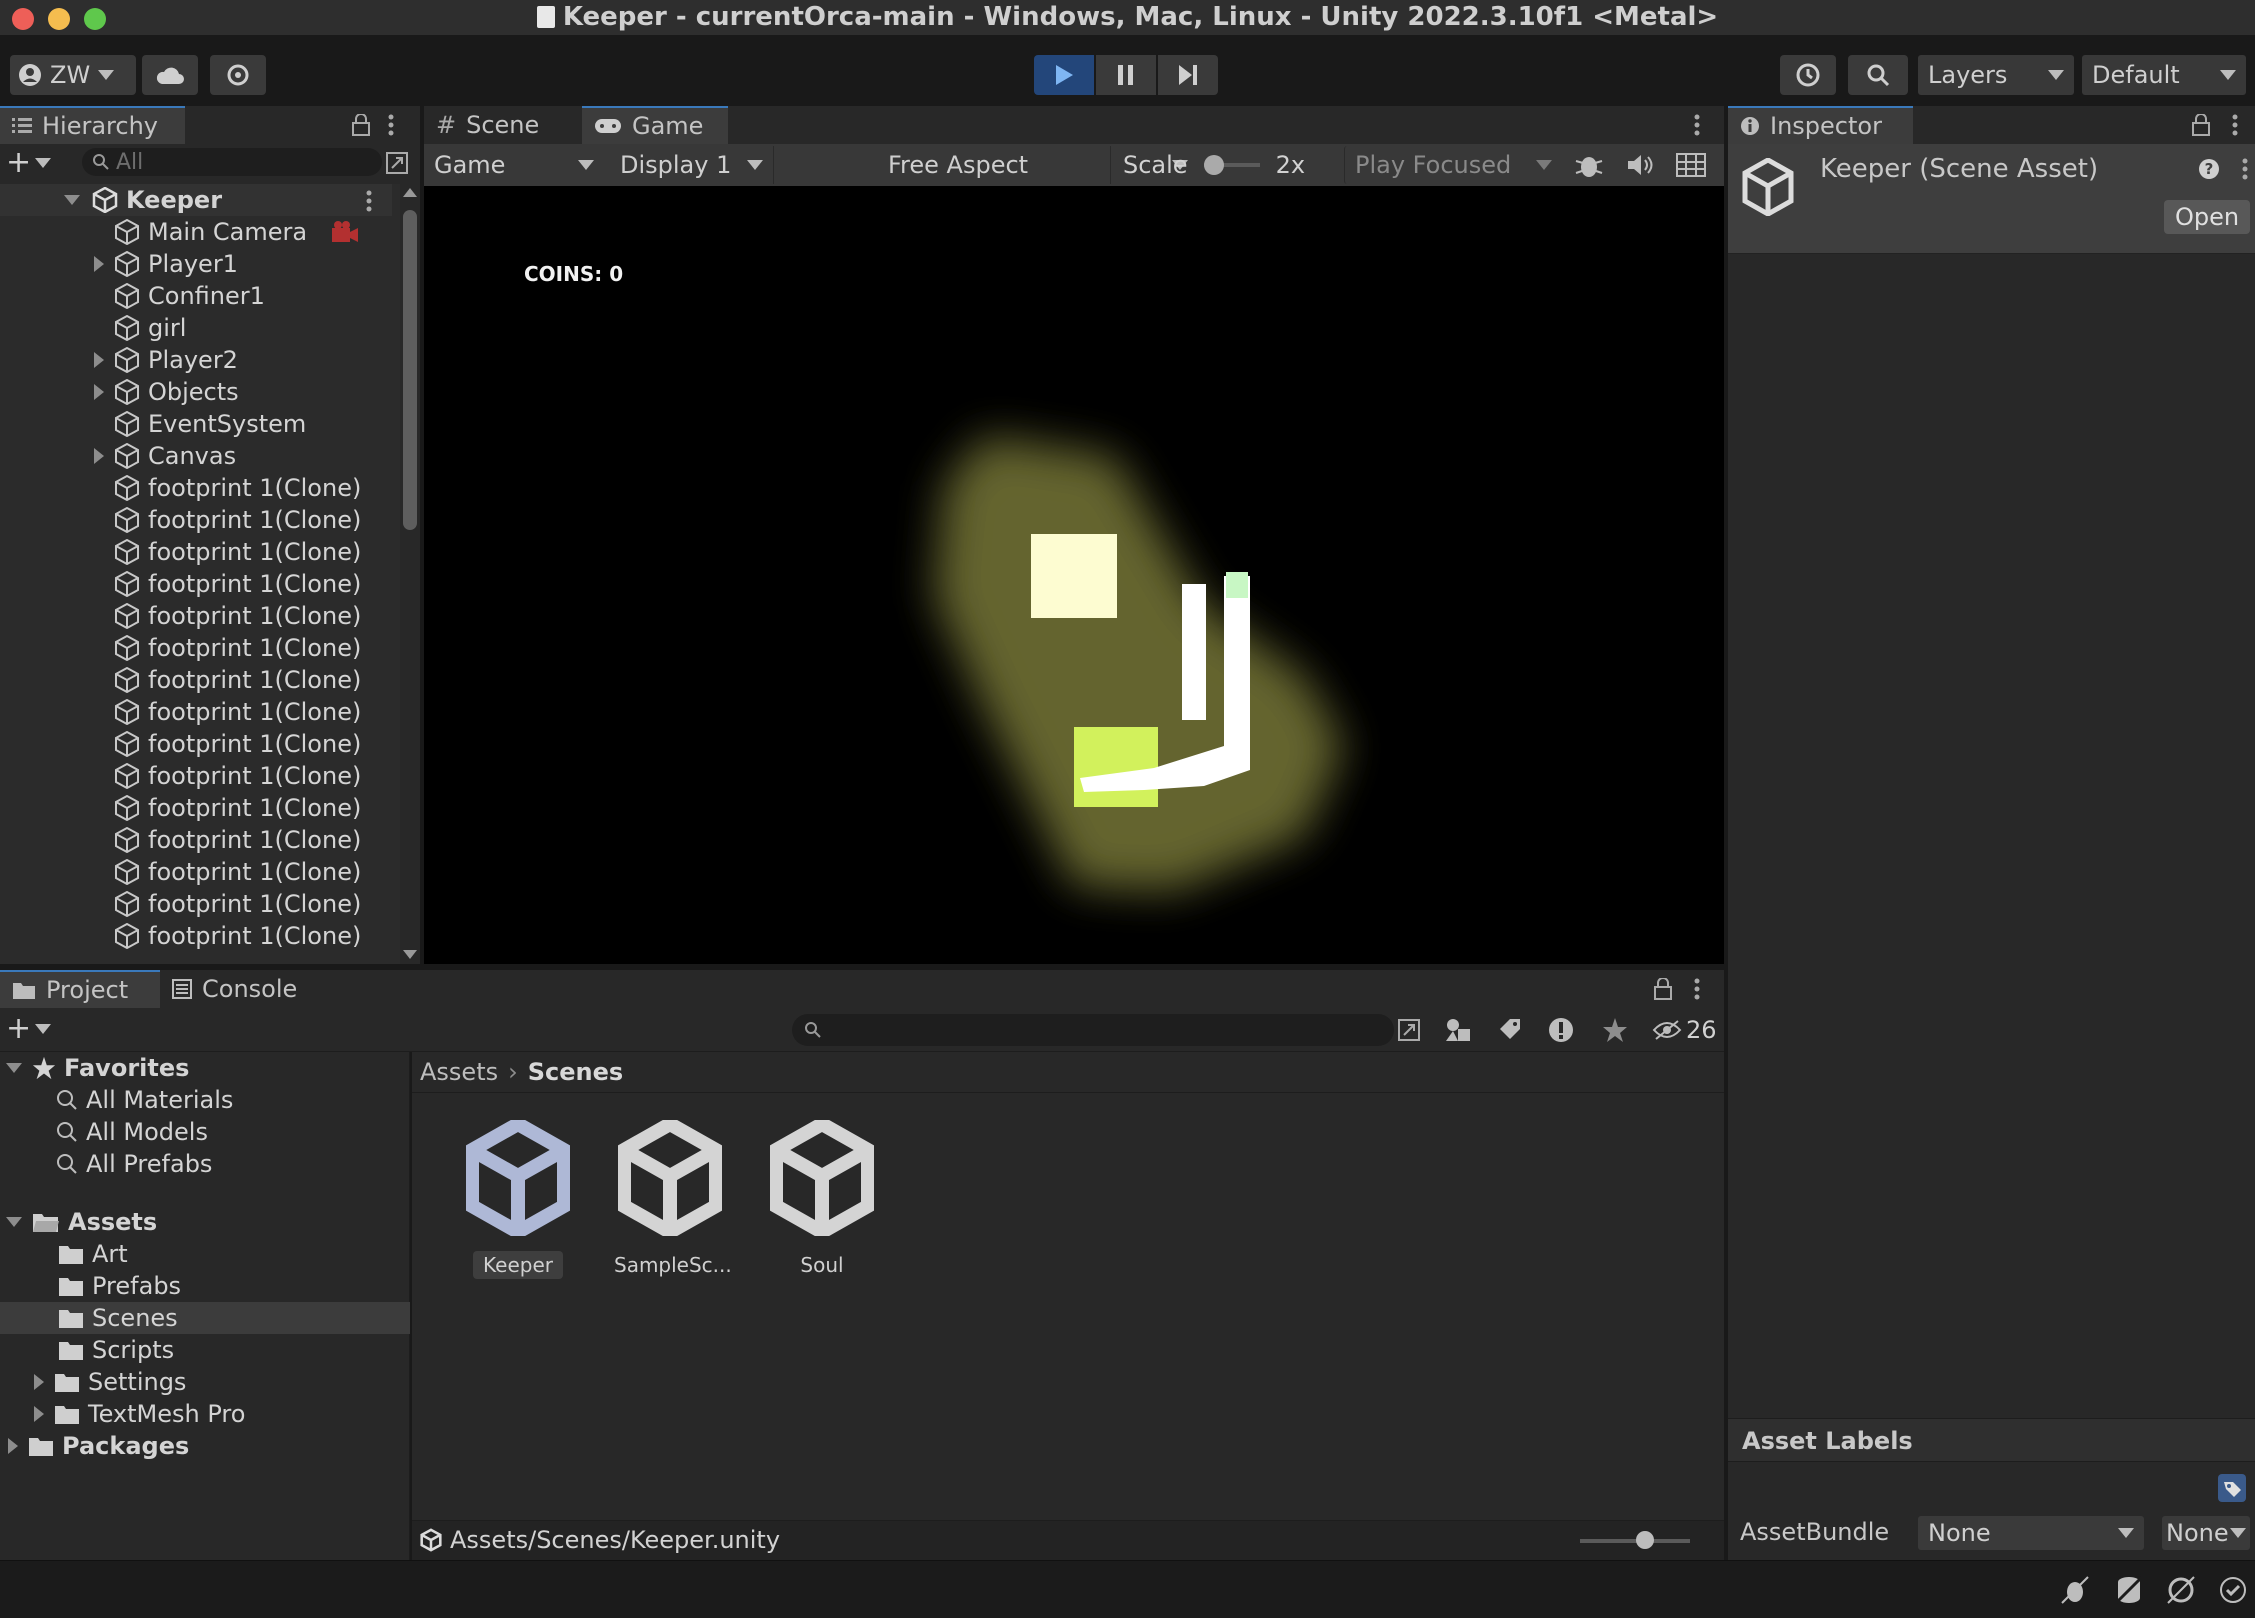  I want to click on scroll-up-icon, so click(410, 192).